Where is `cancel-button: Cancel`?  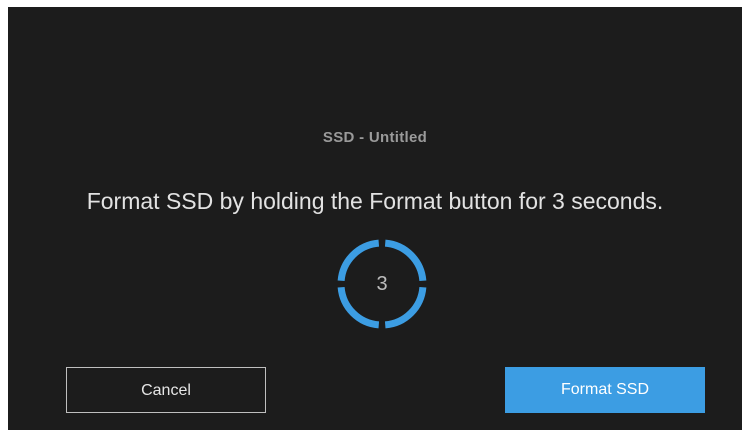
cancel-button: Cancel is located at coordinates (166, 390).